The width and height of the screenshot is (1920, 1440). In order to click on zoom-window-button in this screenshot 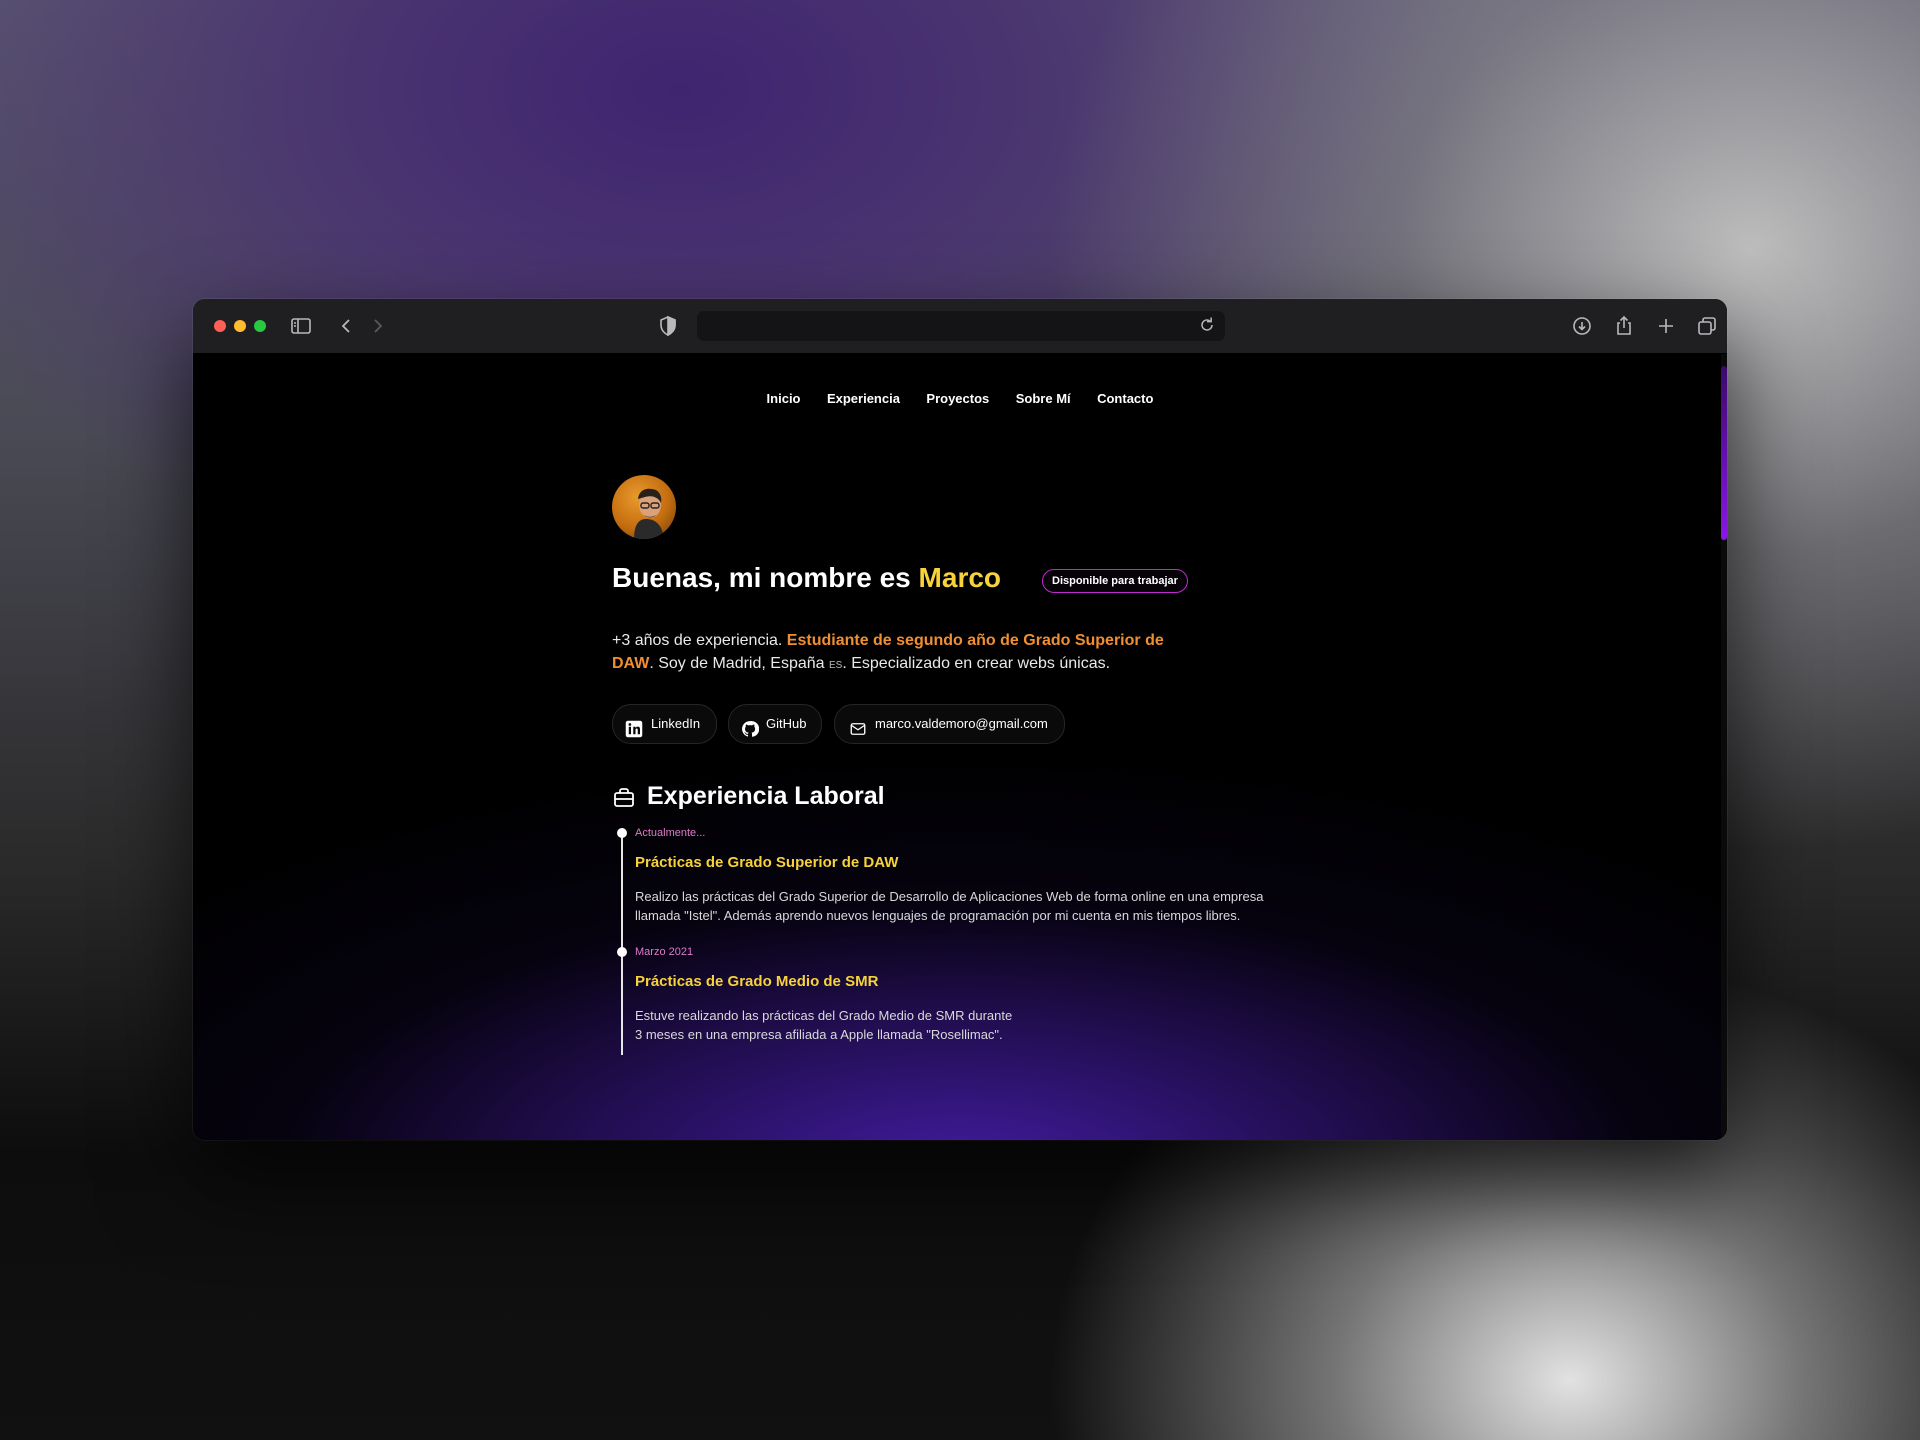, I will do `click(260, 326)`.